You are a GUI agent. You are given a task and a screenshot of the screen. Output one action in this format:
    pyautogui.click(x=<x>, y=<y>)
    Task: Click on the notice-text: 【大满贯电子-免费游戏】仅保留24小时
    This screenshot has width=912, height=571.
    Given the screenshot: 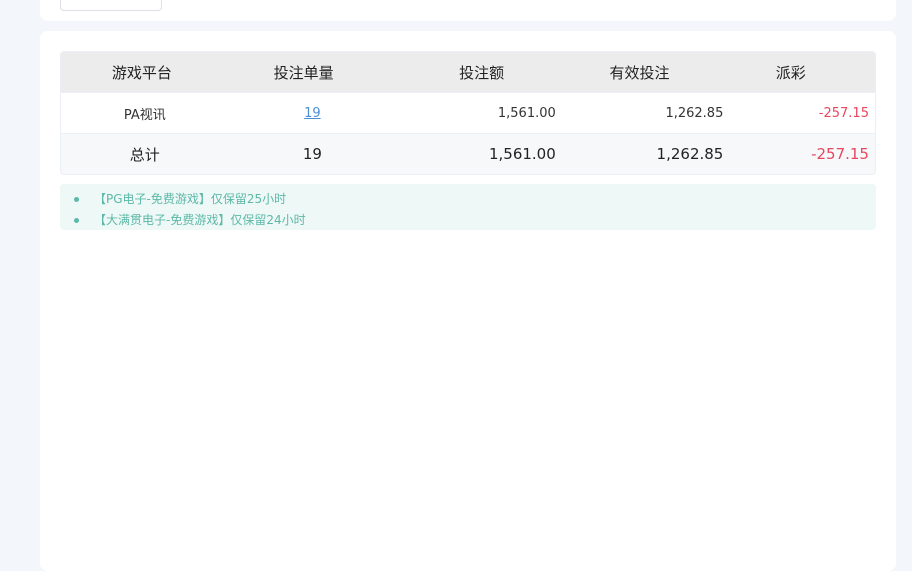 What is the action you would take?
    pyautogui.click(x=200, y=220)
    